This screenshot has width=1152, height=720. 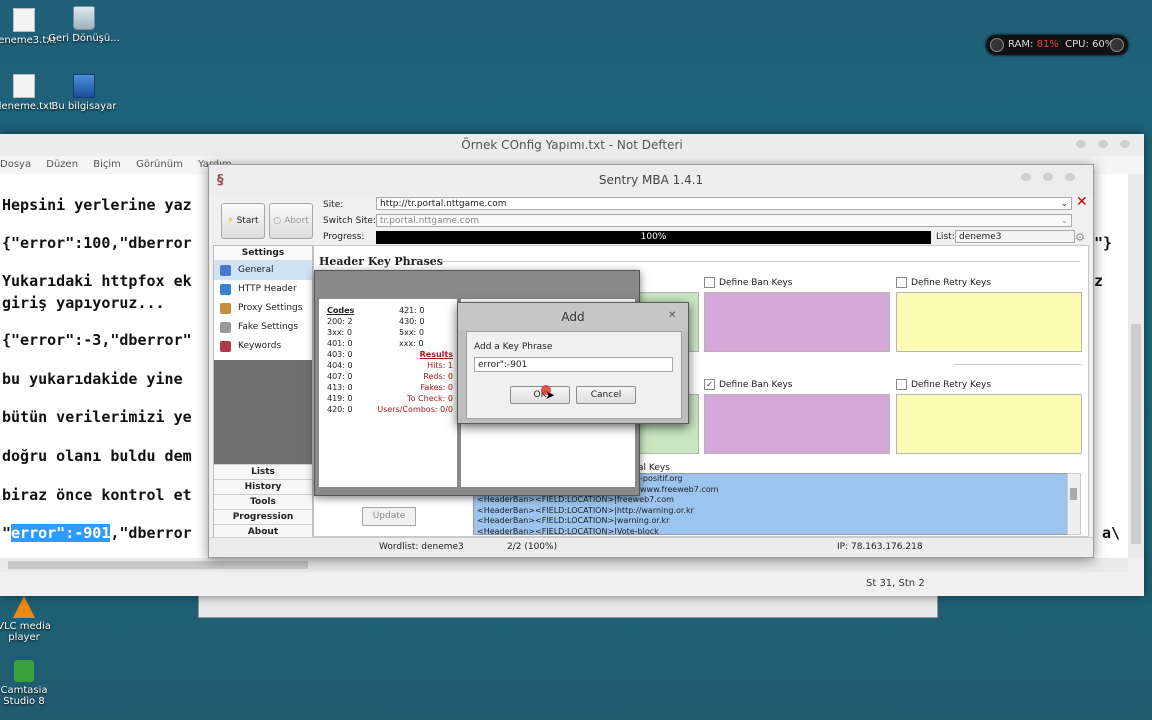 What do you see at coordinates (980, 237) in the screenshot?
I see `list-value: deneme3` at bounding box center [980, 237].